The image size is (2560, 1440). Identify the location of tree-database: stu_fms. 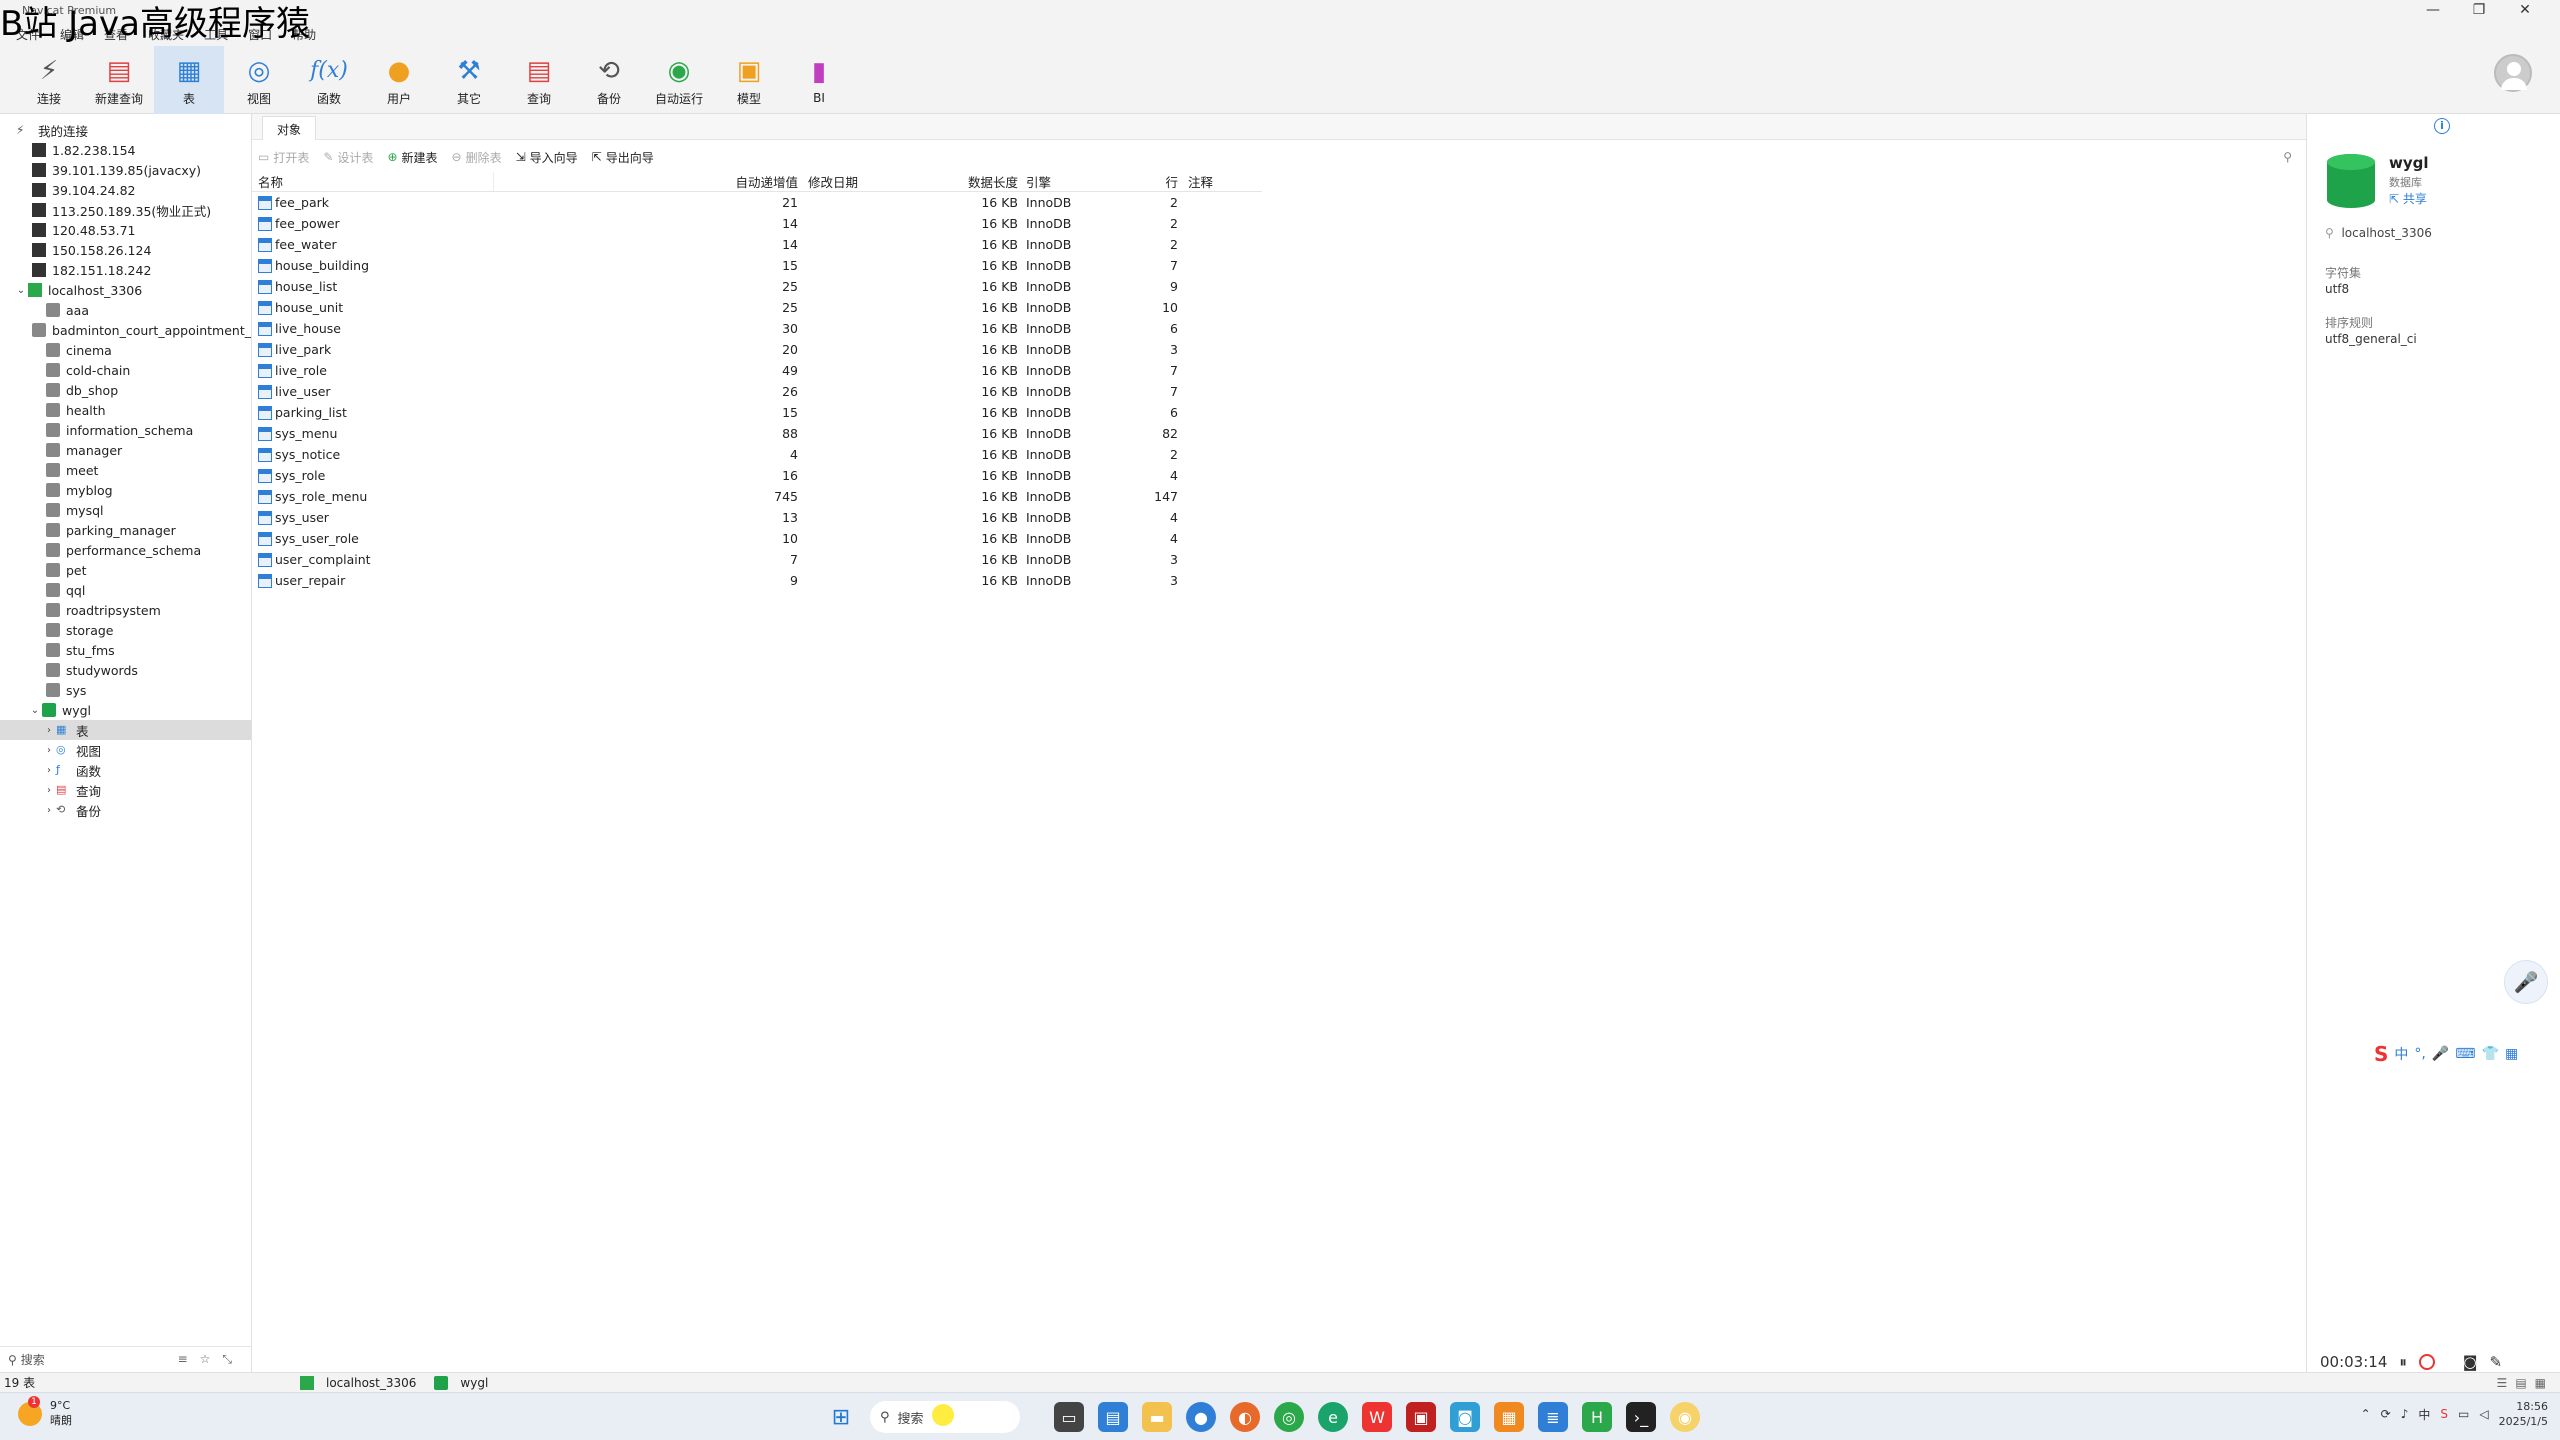
(125, 650).